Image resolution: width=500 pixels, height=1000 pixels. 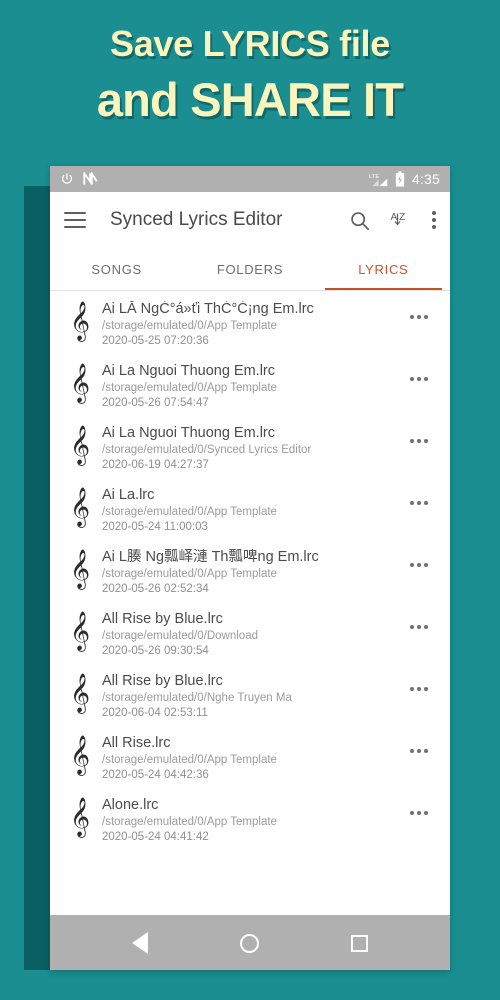 I want to click on promo-headline-line2: and SHARE IT, so click(x=250, y=99).